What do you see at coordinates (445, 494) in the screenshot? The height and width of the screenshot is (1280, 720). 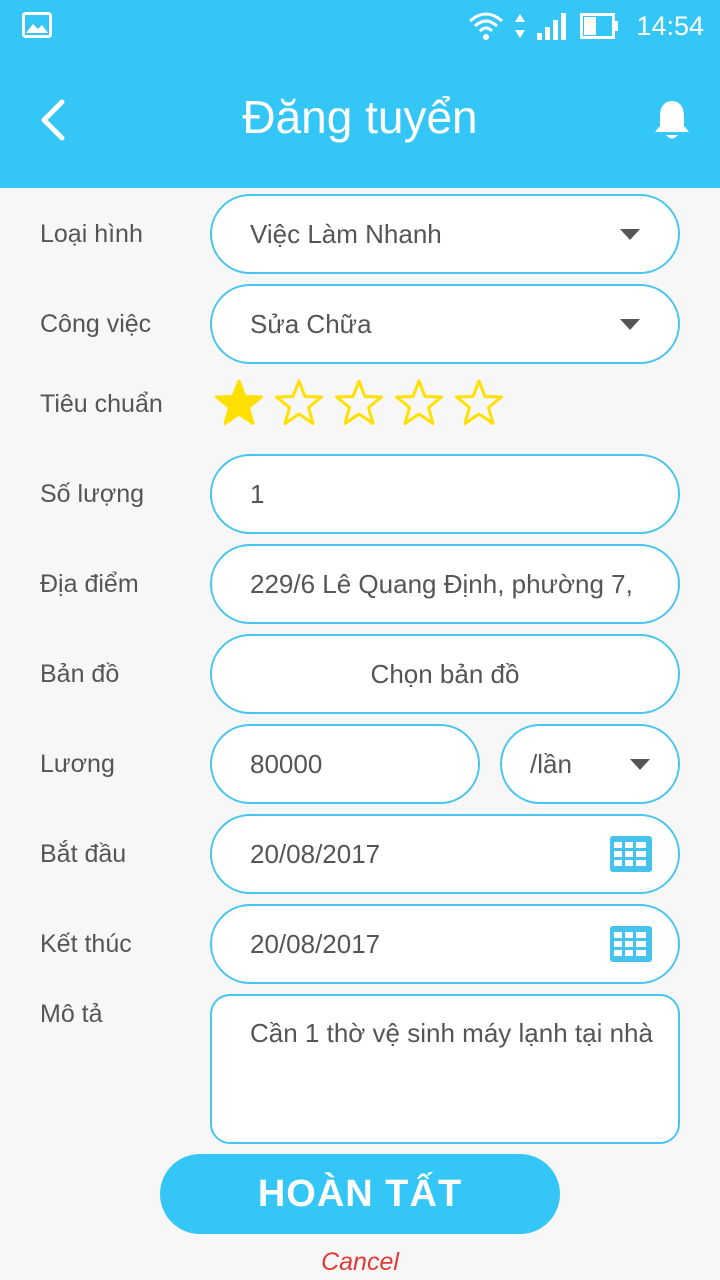 I see `quantity-input: 1` at bounding box center [445, 494].